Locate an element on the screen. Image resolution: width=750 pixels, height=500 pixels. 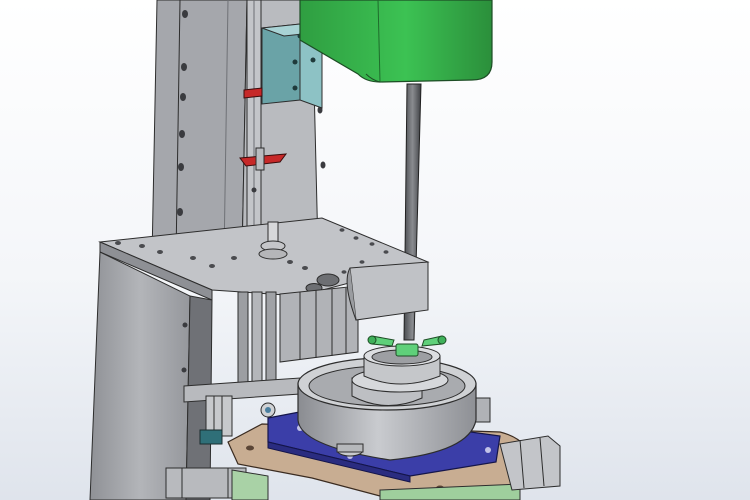
limit-stop-upper is located at coordinates (253, 93).